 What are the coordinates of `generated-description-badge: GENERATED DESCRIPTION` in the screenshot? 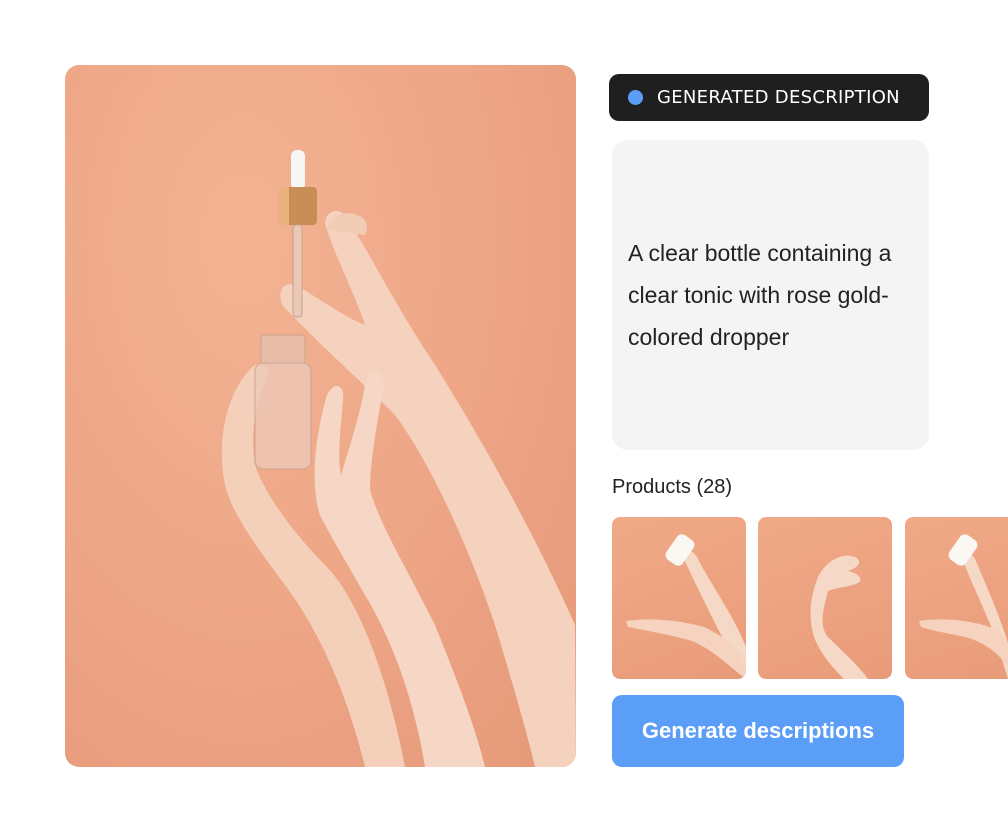 It's located at (769, 97).